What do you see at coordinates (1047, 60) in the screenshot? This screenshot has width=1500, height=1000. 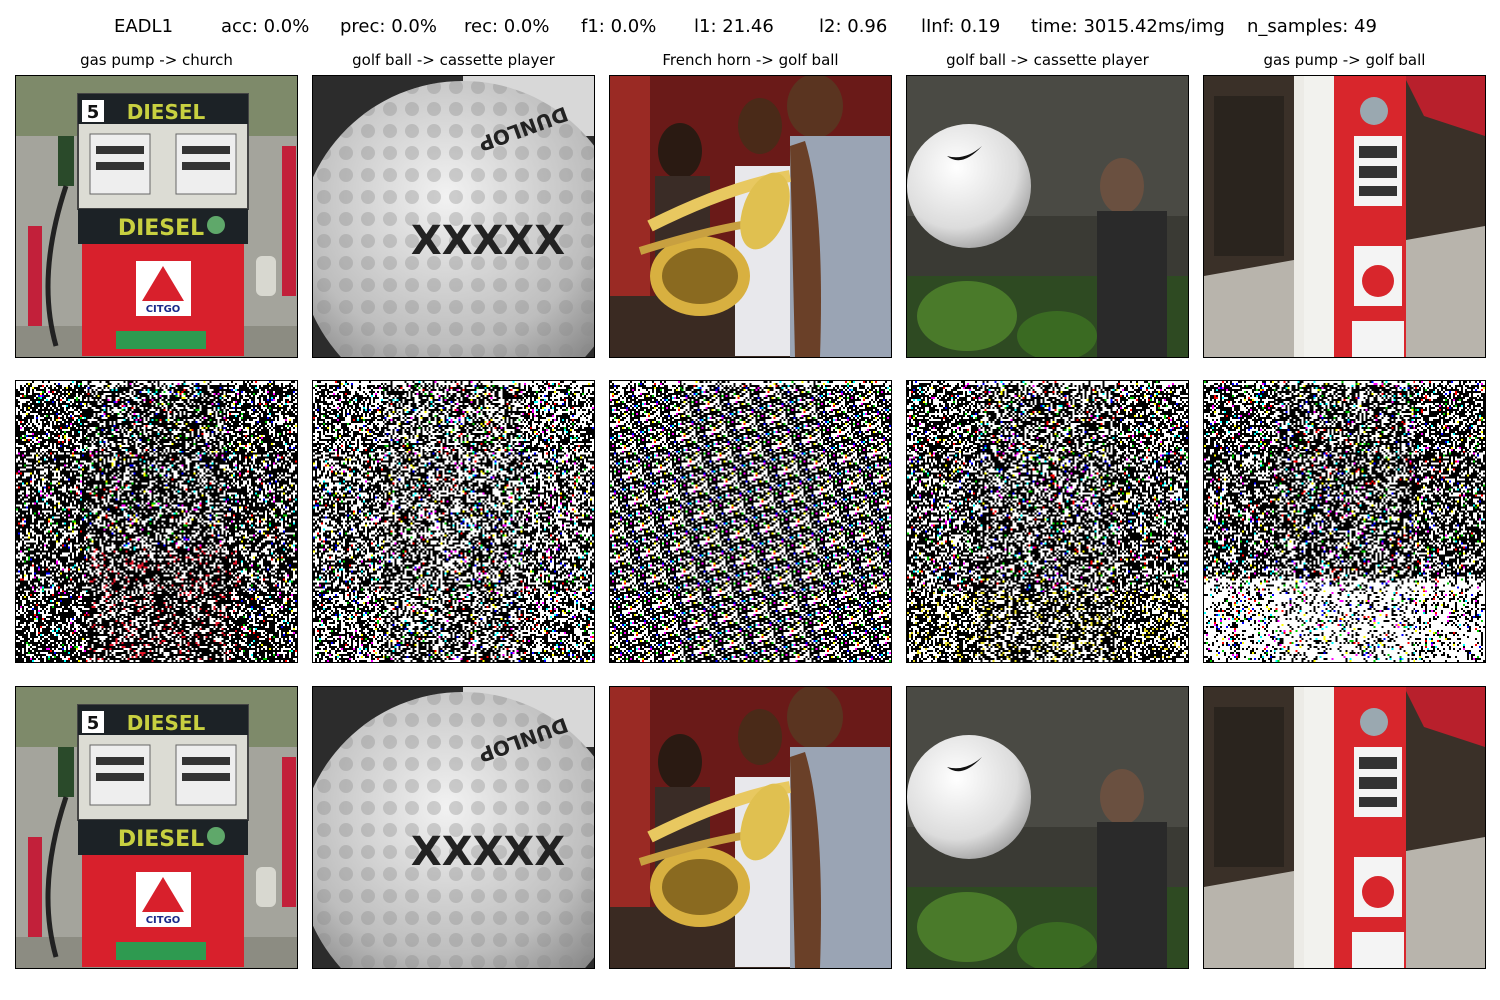 I see `column-title-4: golf ball -> cassette player` at bounding box center [1047, 60].